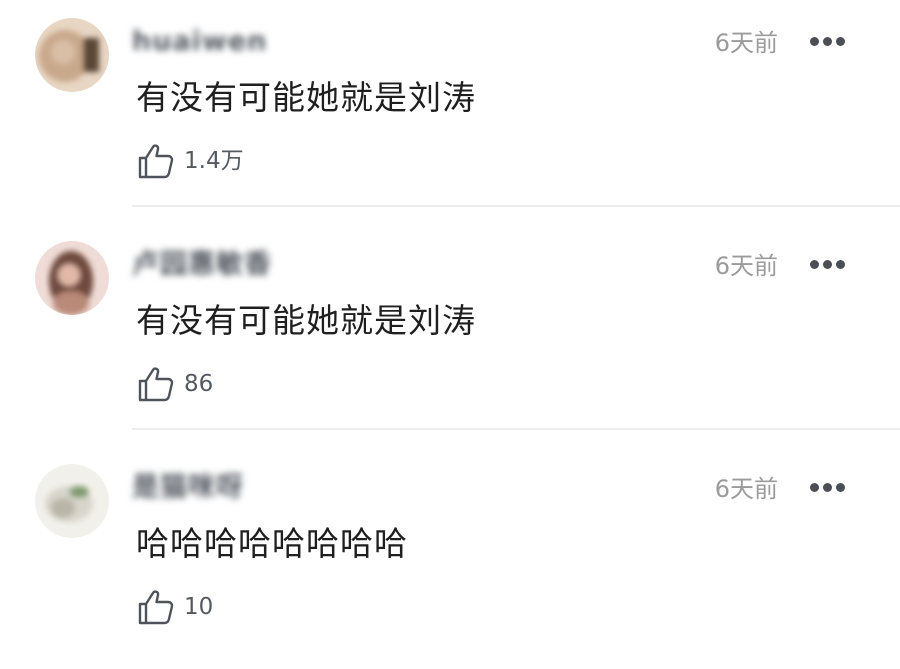 This screenshot has height=669, width=900. I want to click on like-count: 86, so click(199, 384).